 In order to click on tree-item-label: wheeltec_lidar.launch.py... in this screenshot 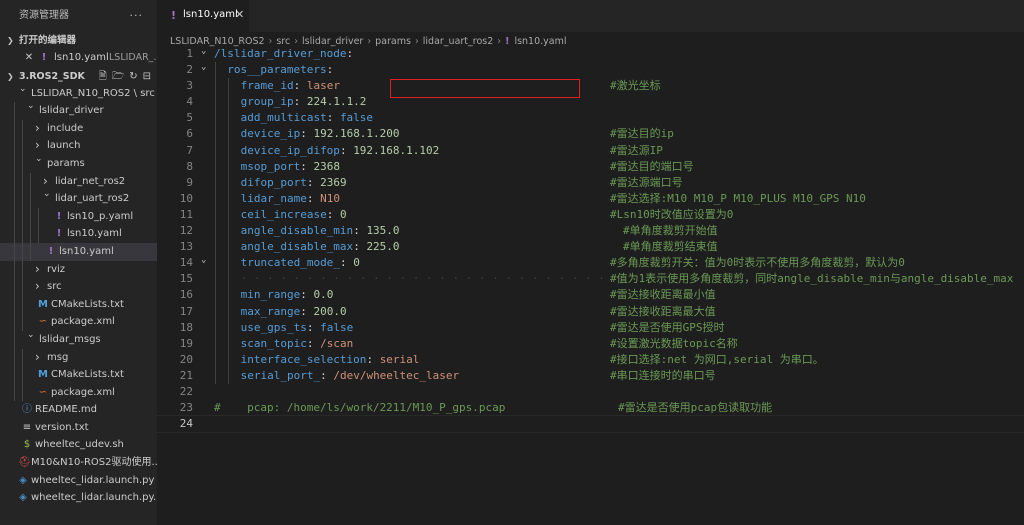, I will do `click(94, 498)`.